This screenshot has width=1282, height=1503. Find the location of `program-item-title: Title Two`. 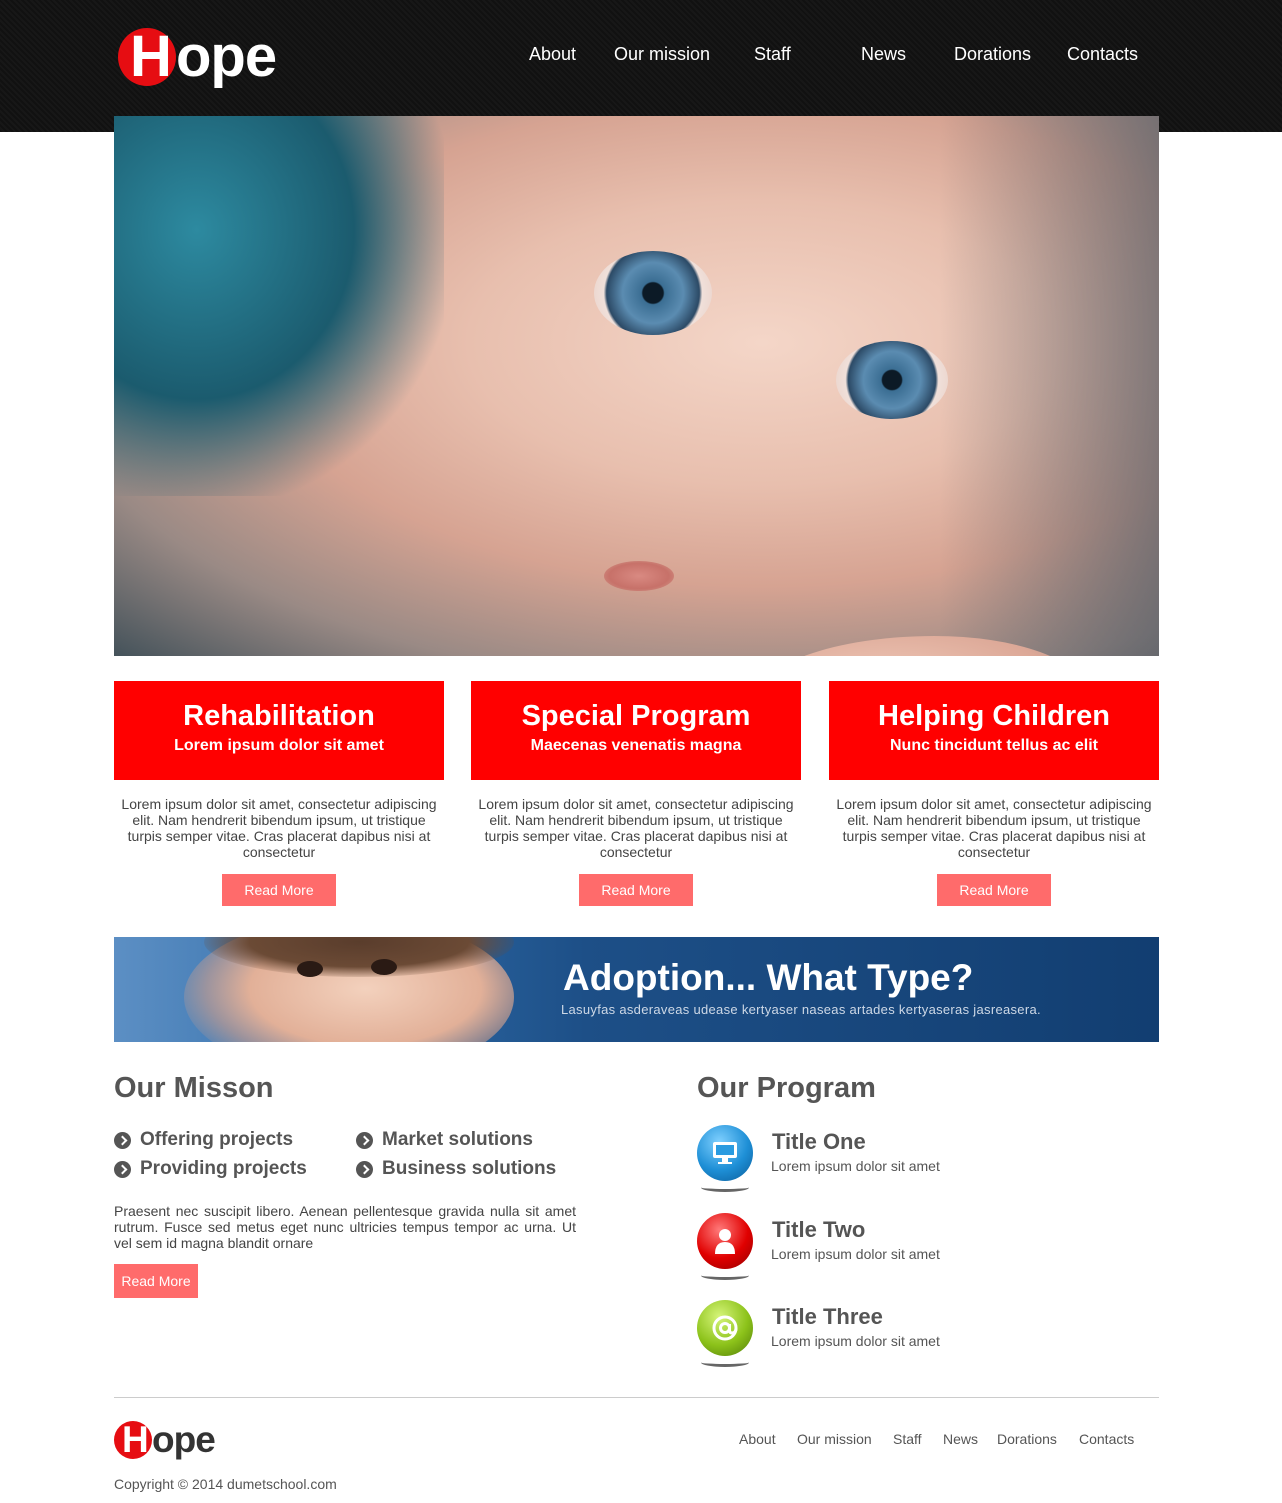

program-item-title: Title Two is located at coordinates (819, 1229).